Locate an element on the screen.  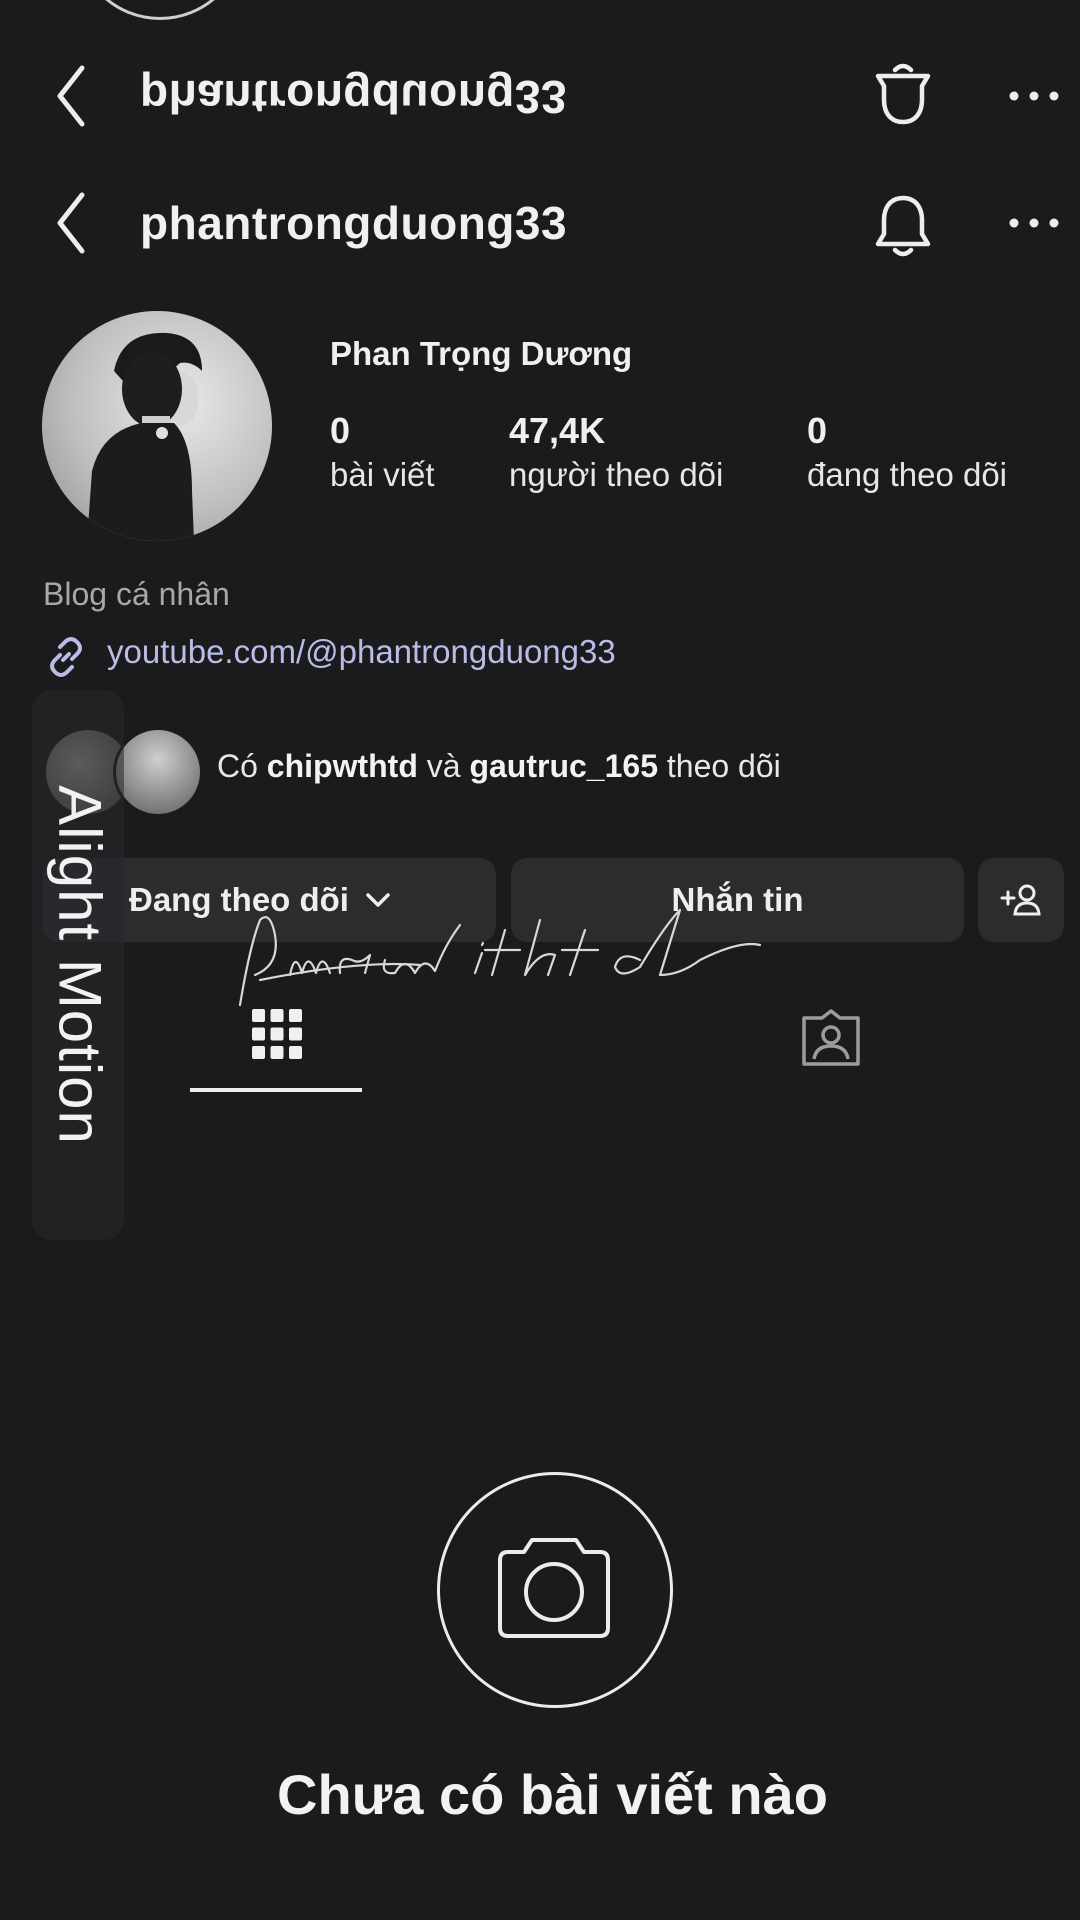
profile-full-name: Phan Trọng Dương is located at coordinates (481, 353).